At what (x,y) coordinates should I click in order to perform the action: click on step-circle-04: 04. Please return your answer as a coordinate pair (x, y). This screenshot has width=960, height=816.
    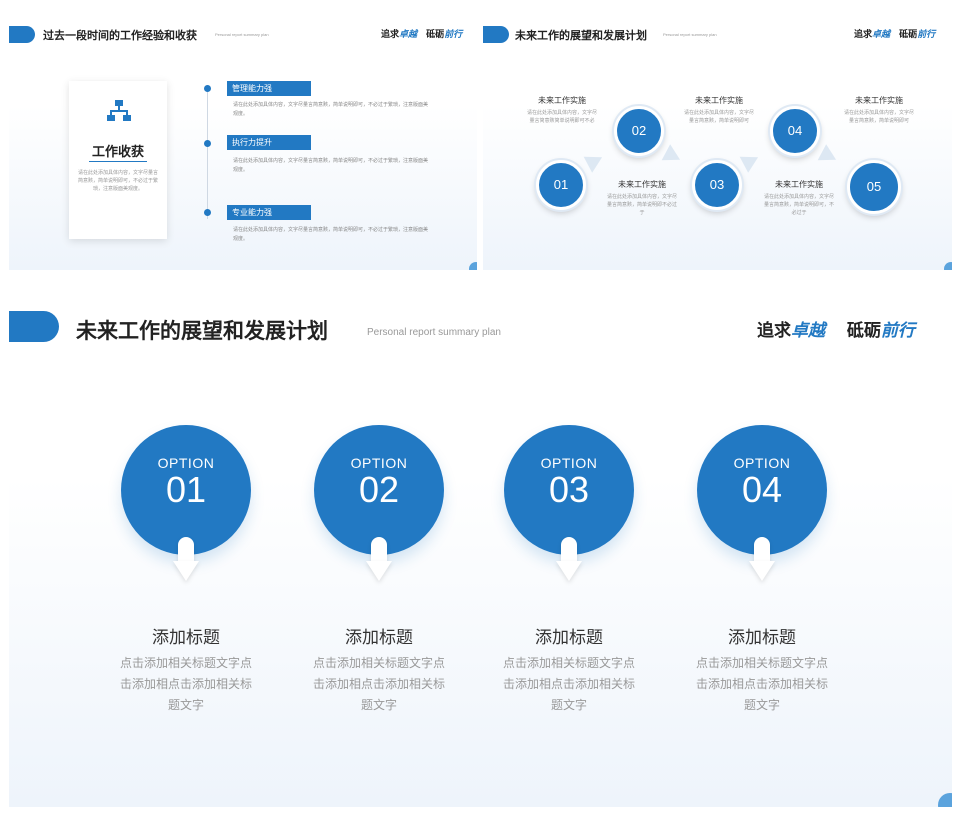
    Looking at the image, I should click on (795, 131).